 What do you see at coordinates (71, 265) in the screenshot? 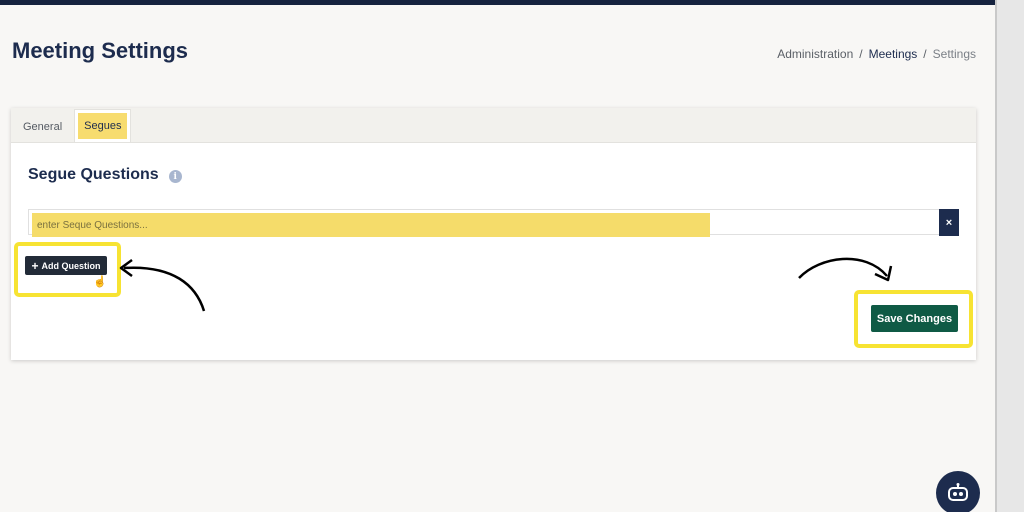
I see `add-question-label: Add Question` at bounding box center [71, 265].